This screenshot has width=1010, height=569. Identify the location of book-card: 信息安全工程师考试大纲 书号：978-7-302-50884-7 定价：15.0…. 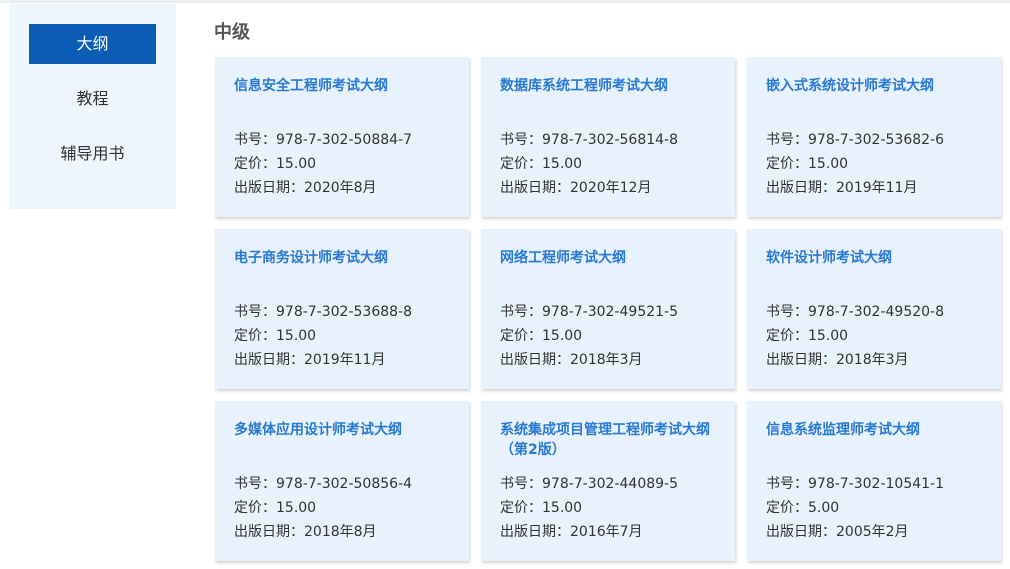
(342, 137).